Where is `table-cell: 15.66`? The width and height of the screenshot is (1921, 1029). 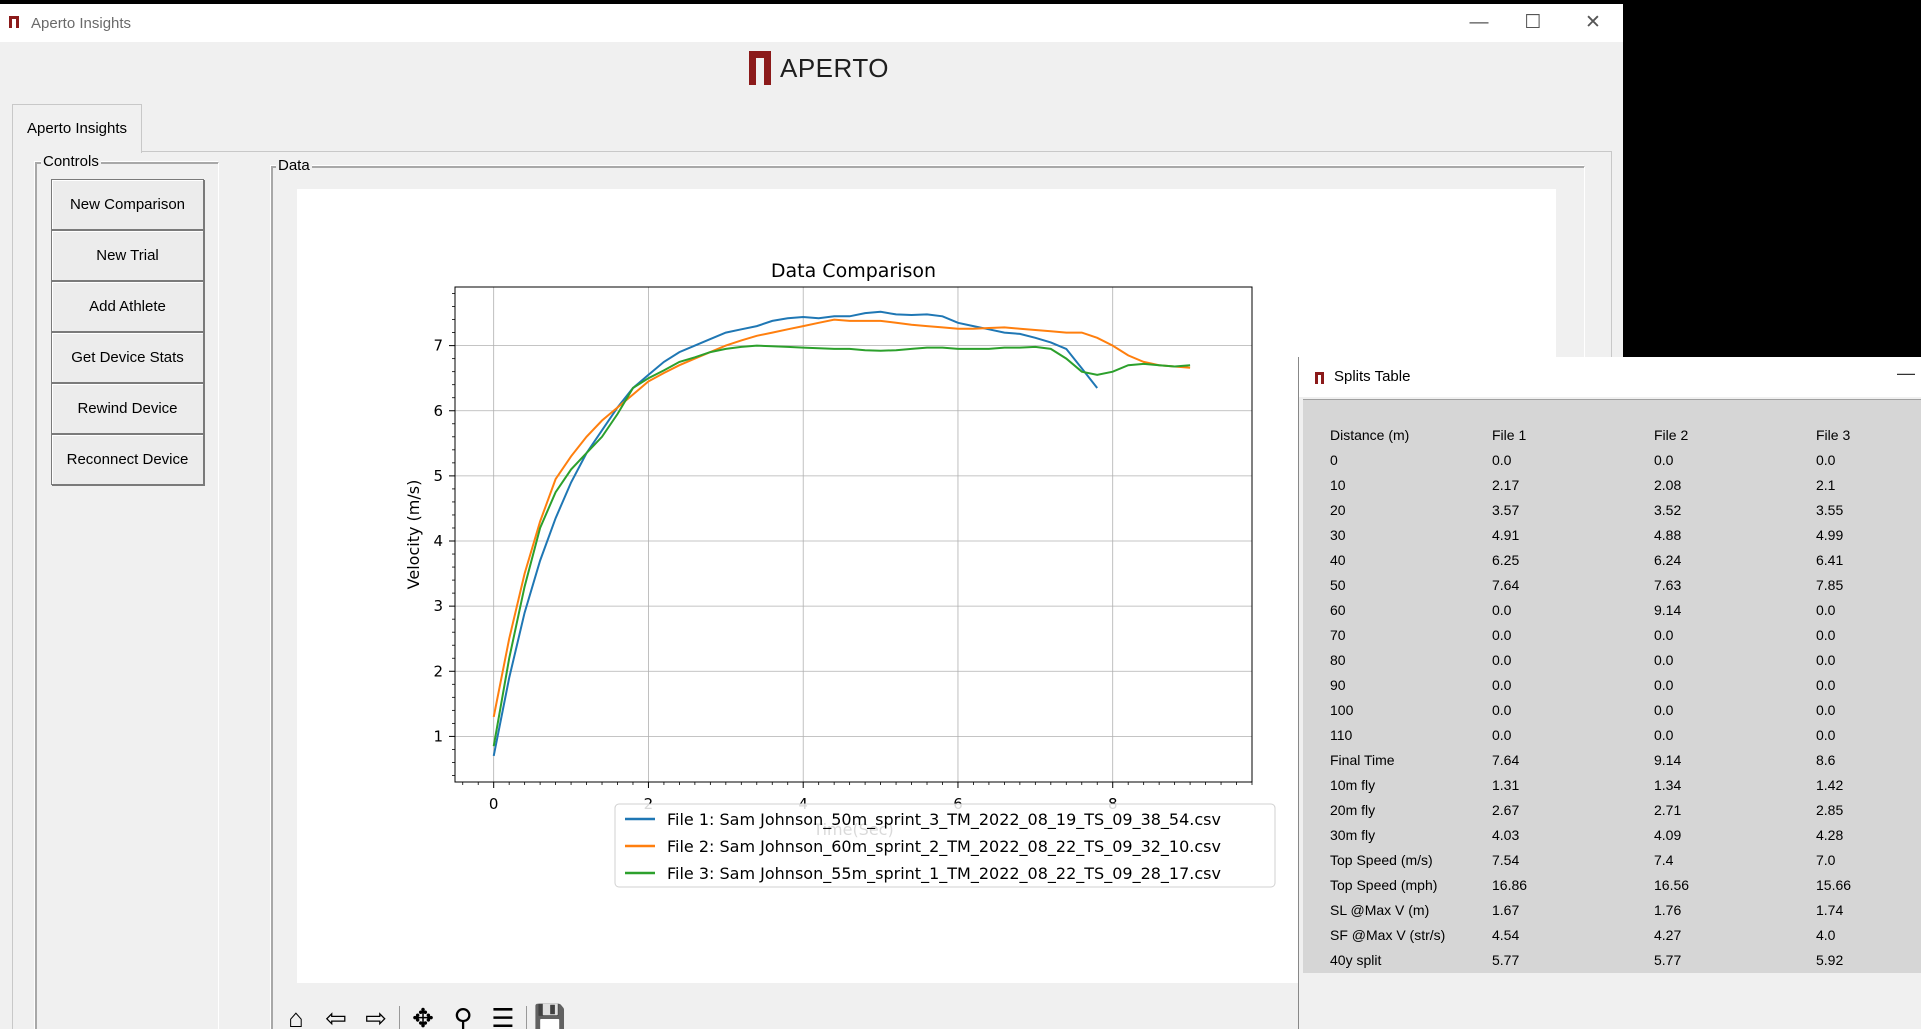 table-cell: 15.66 is located at coordinates (1834, 884).